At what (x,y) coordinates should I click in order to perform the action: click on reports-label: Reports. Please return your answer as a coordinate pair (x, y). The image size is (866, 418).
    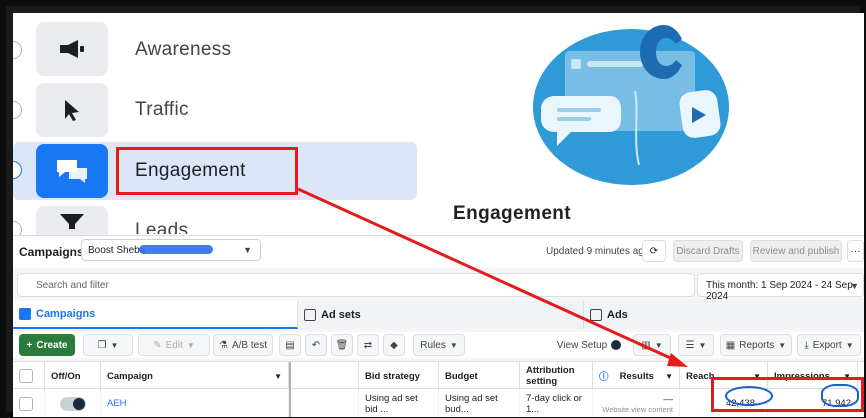
    Looking at the image, I should click on (757, 345).